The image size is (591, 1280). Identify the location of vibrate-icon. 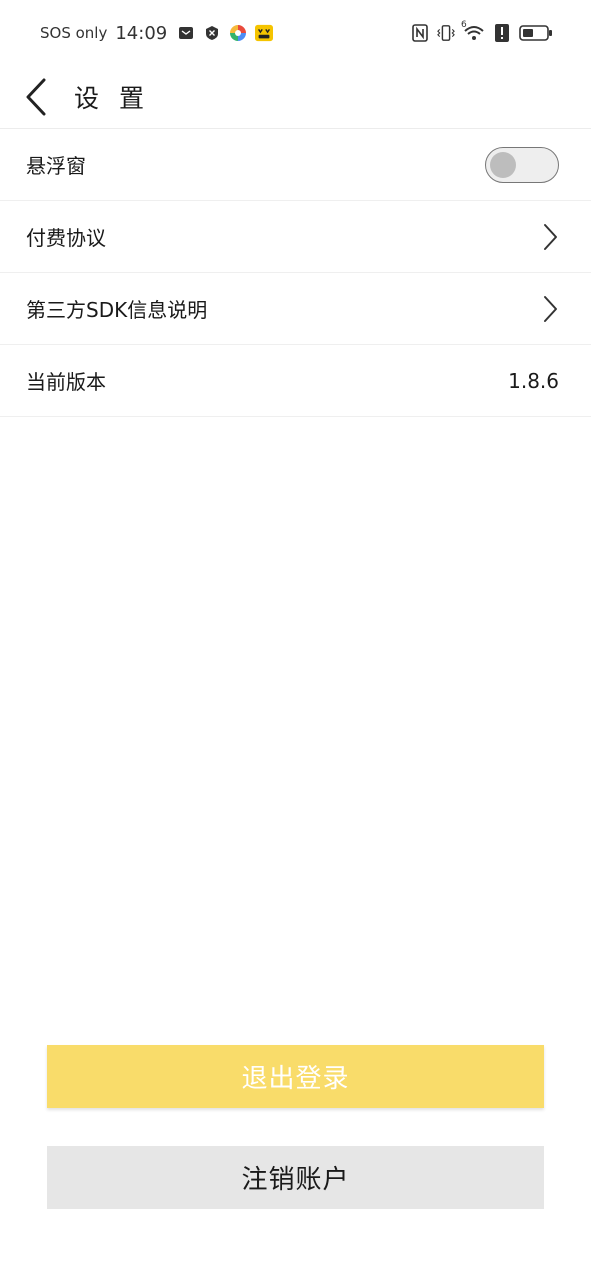
(446, 33).